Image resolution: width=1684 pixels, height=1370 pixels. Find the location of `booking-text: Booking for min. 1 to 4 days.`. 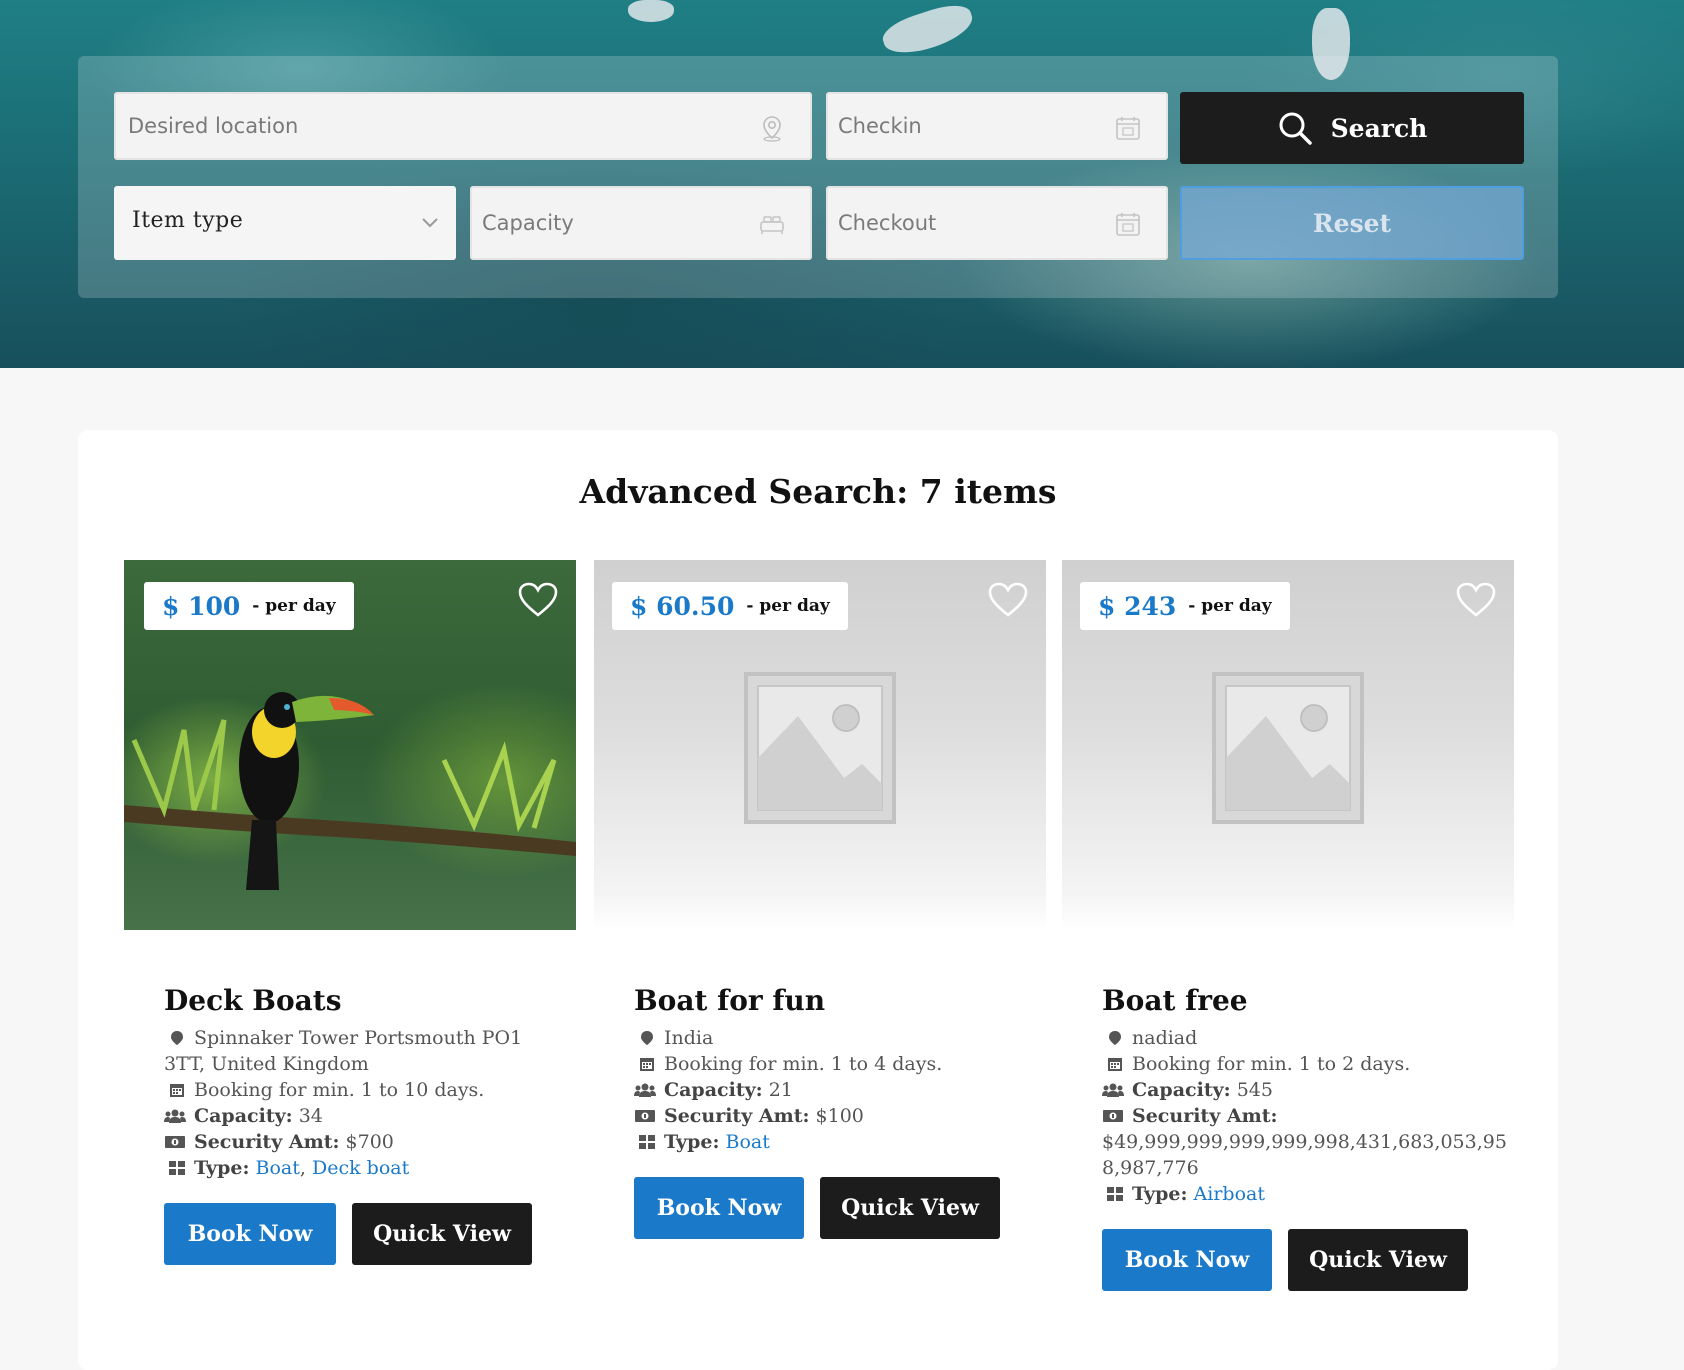

booking-text: Booking for min. 1 to 4 days. is located at coordinates (803, 1064).